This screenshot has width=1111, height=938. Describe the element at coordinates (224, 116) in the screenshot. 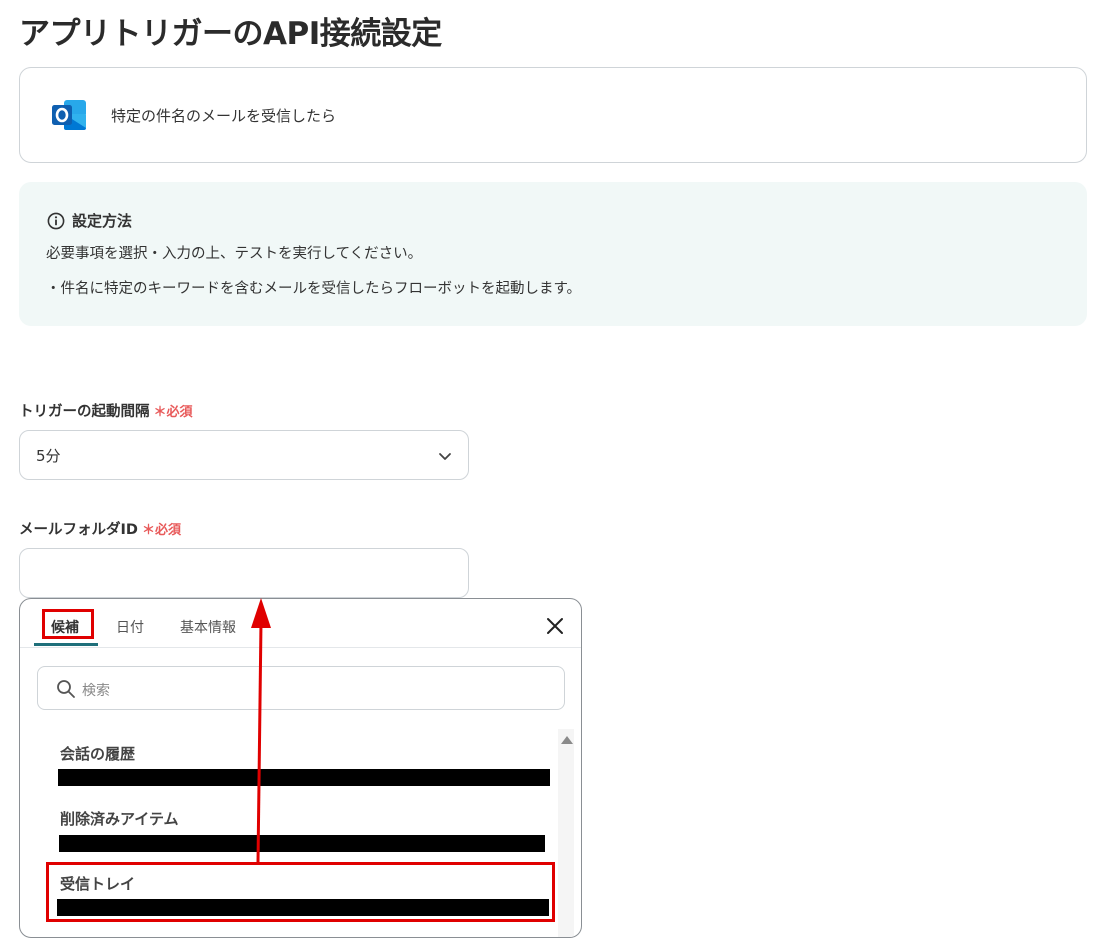

I see `trigger-label: 特定の件名のメールを受信したら` at that location.